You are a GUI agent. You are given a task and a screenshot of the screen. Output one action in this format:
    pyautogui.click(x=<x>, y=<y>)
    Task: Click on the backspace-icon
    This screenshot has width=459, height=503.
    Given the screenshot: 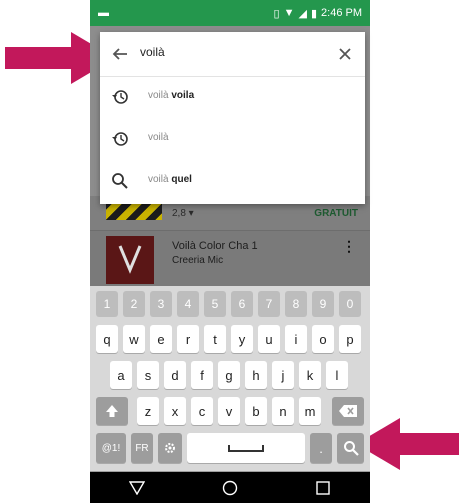 What is the action you would take?
    pyautogui.click(x=348, y=411)
    